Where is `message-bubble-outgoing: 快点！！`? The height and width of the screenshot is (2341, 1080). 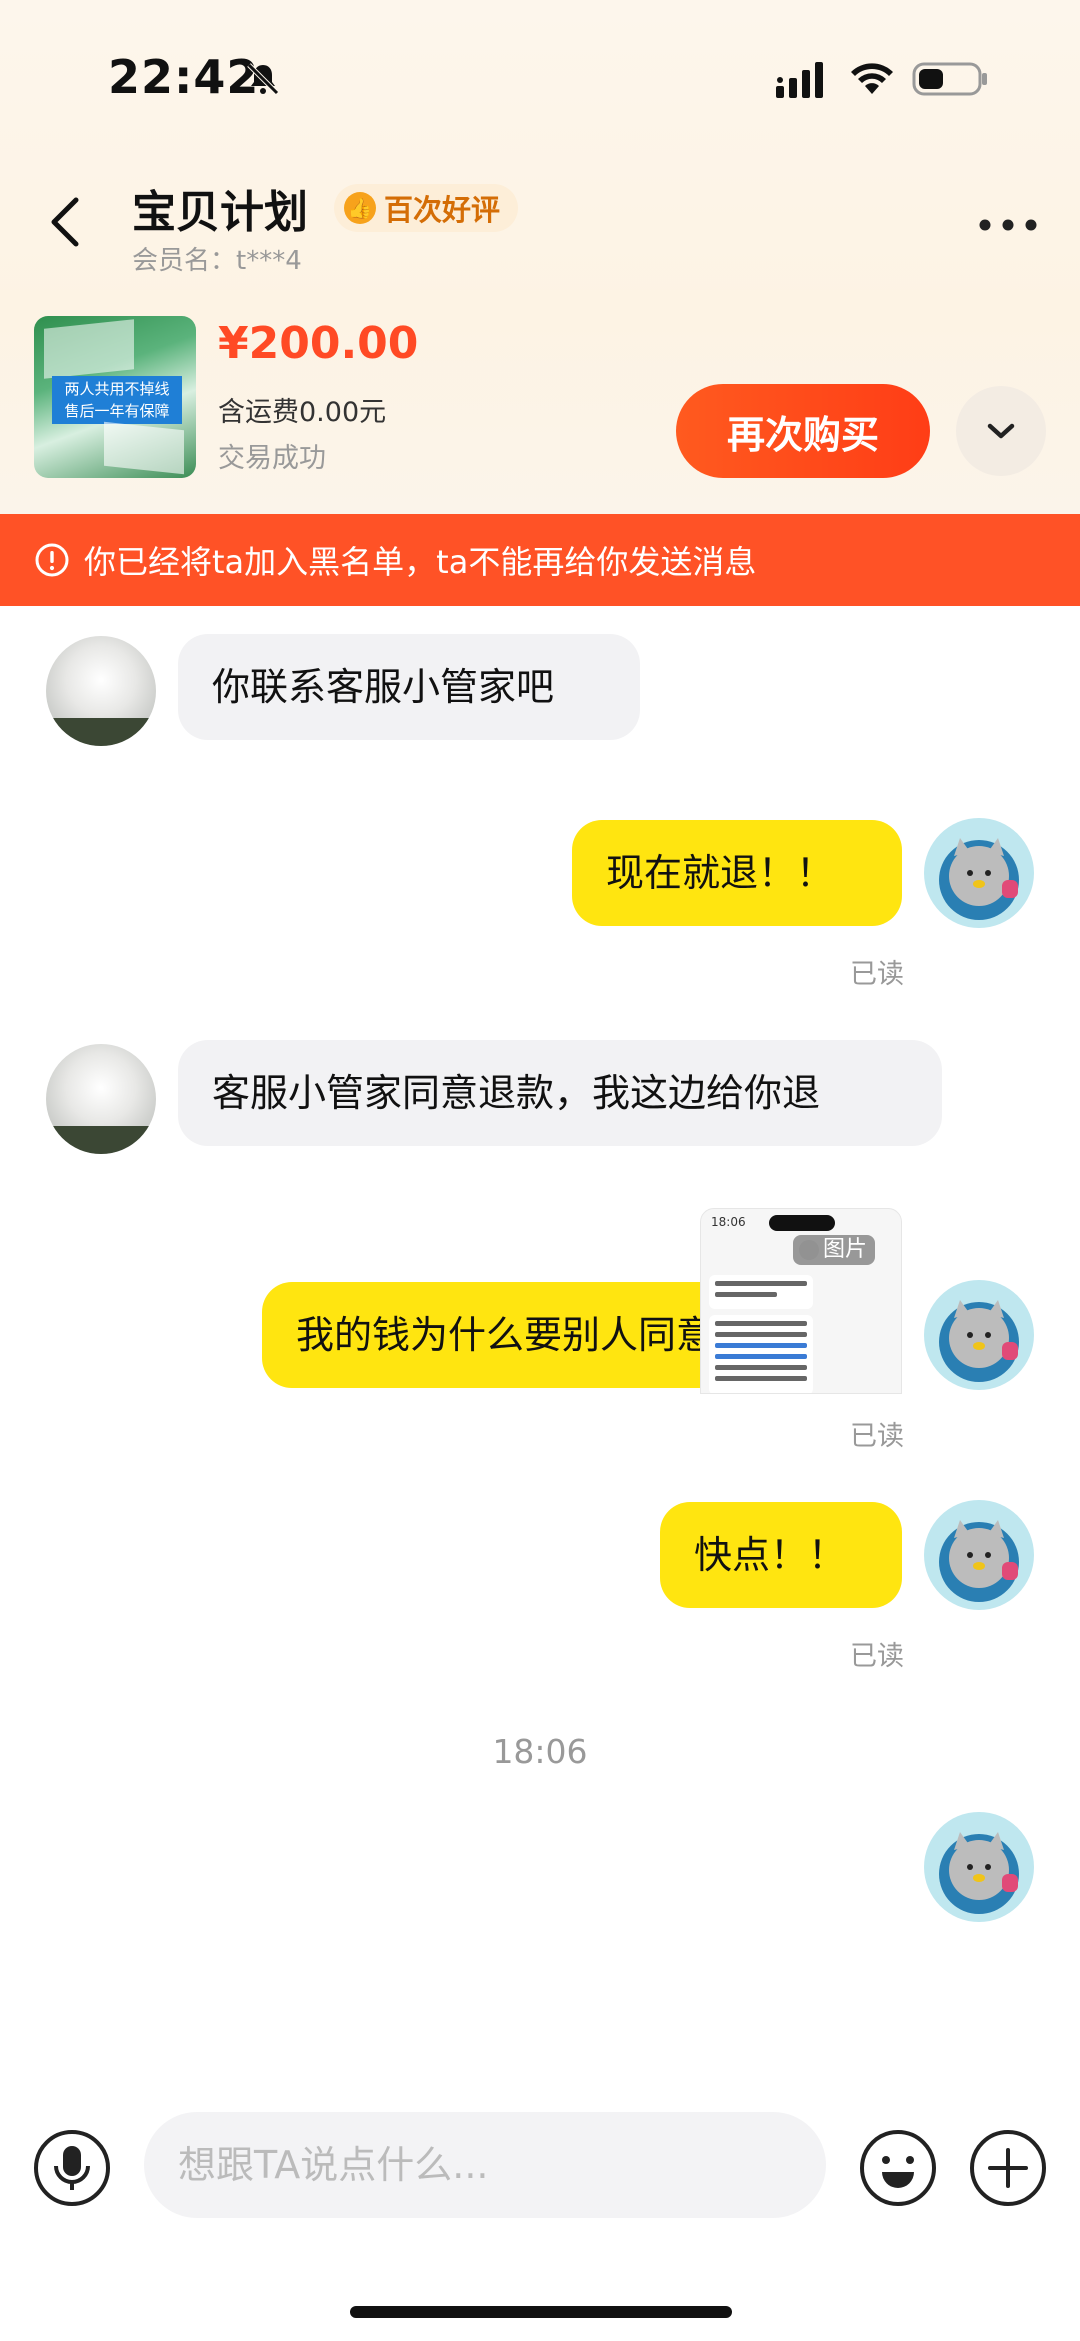 message-bubble-outgoing: 快点！！ is located at coordinates (781, 1555).